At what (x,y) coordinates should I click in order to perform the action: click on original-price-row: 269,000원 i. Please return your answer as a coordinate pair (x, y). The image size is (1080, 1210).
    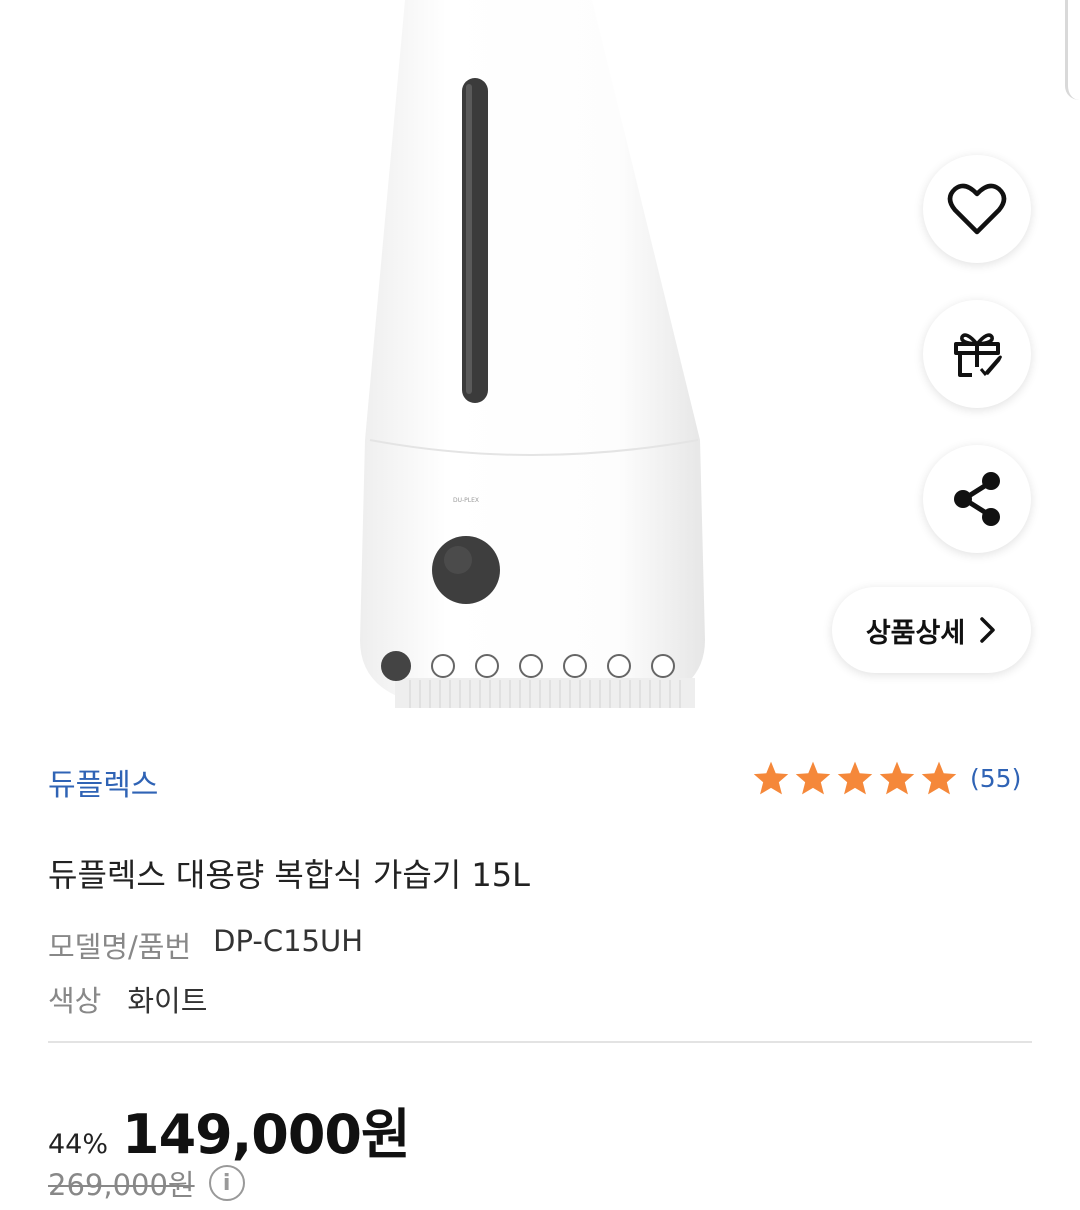
    Looking at the image, I should click on (146, 1183).